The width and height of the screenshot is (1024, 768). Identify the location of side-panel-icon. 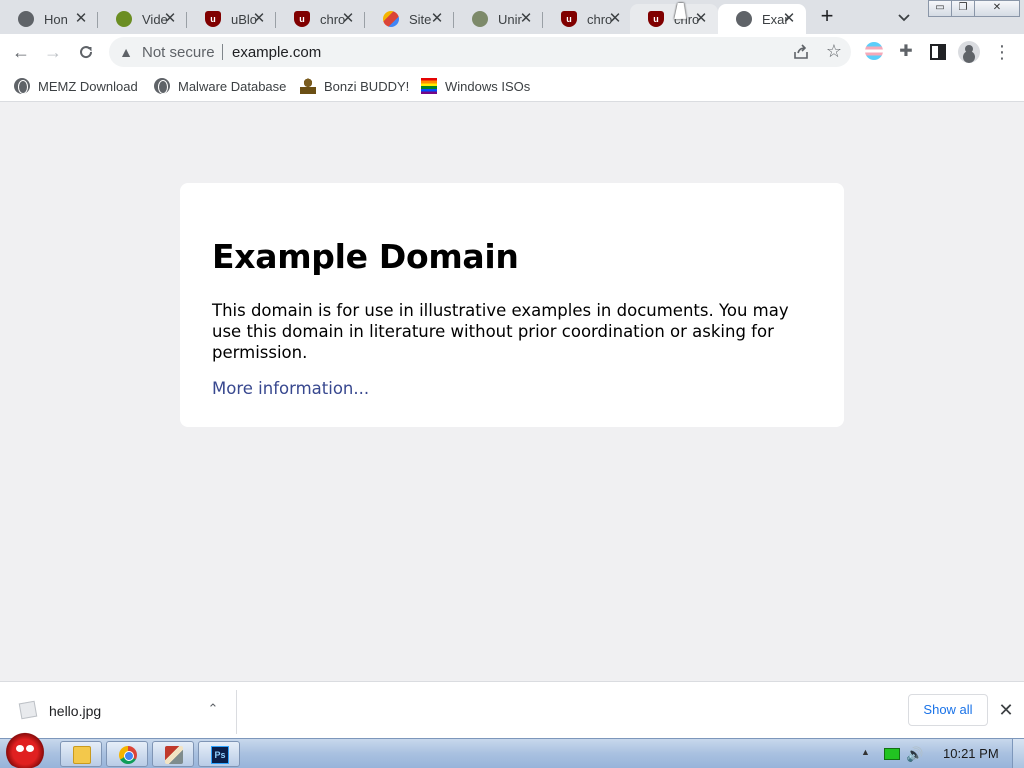
(938, 52).